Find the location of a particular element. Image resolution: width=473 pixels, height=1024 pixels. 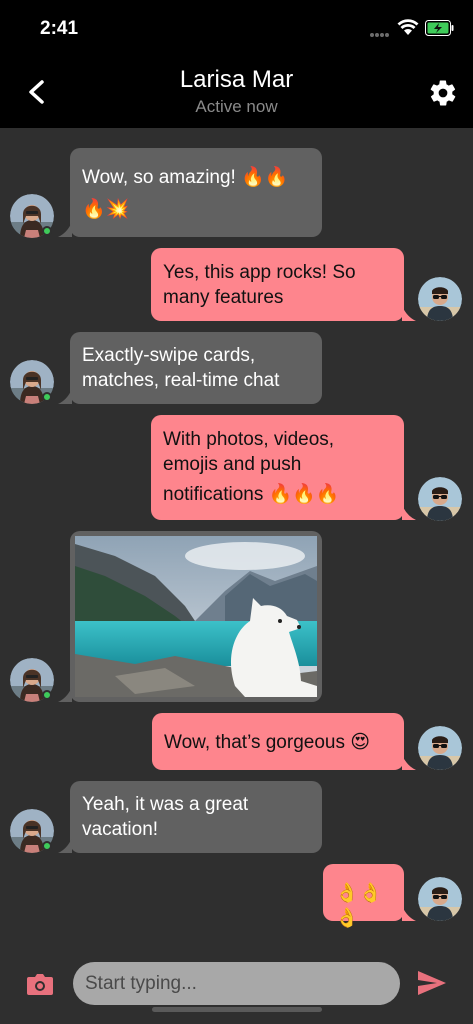

wifi-icon is located at coordinates (408, 27).